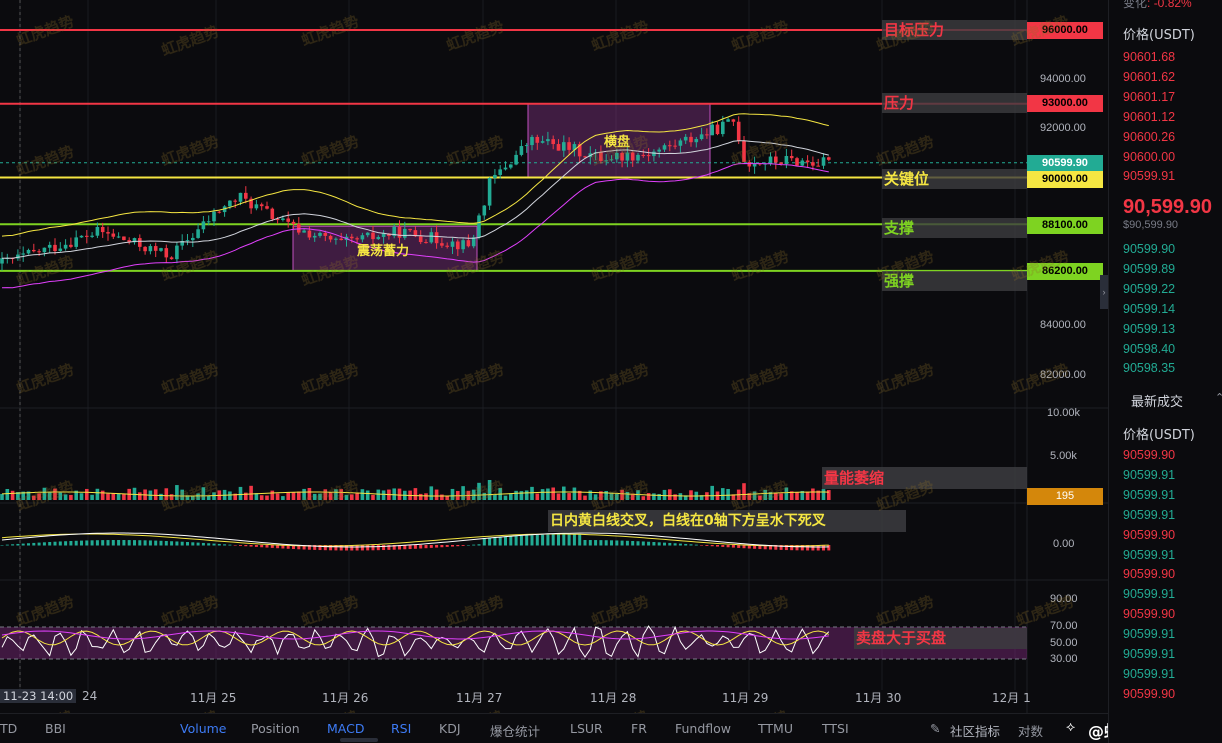  Describe the element at coordinates (401, 728) in the screenshot. I see `indicator-rsi: RSI` at that location.